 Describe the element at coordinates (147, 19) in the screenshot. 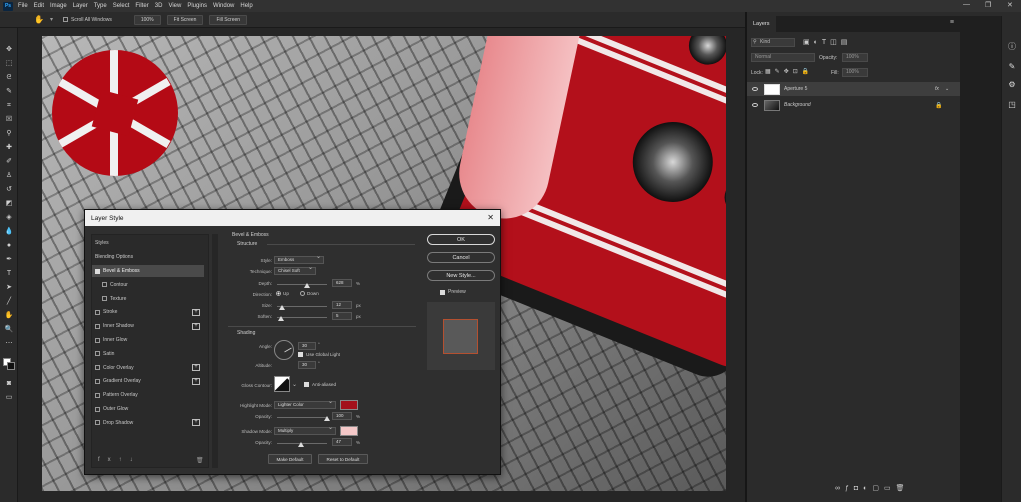

I see `zoom-100-button: 100%` at that location.